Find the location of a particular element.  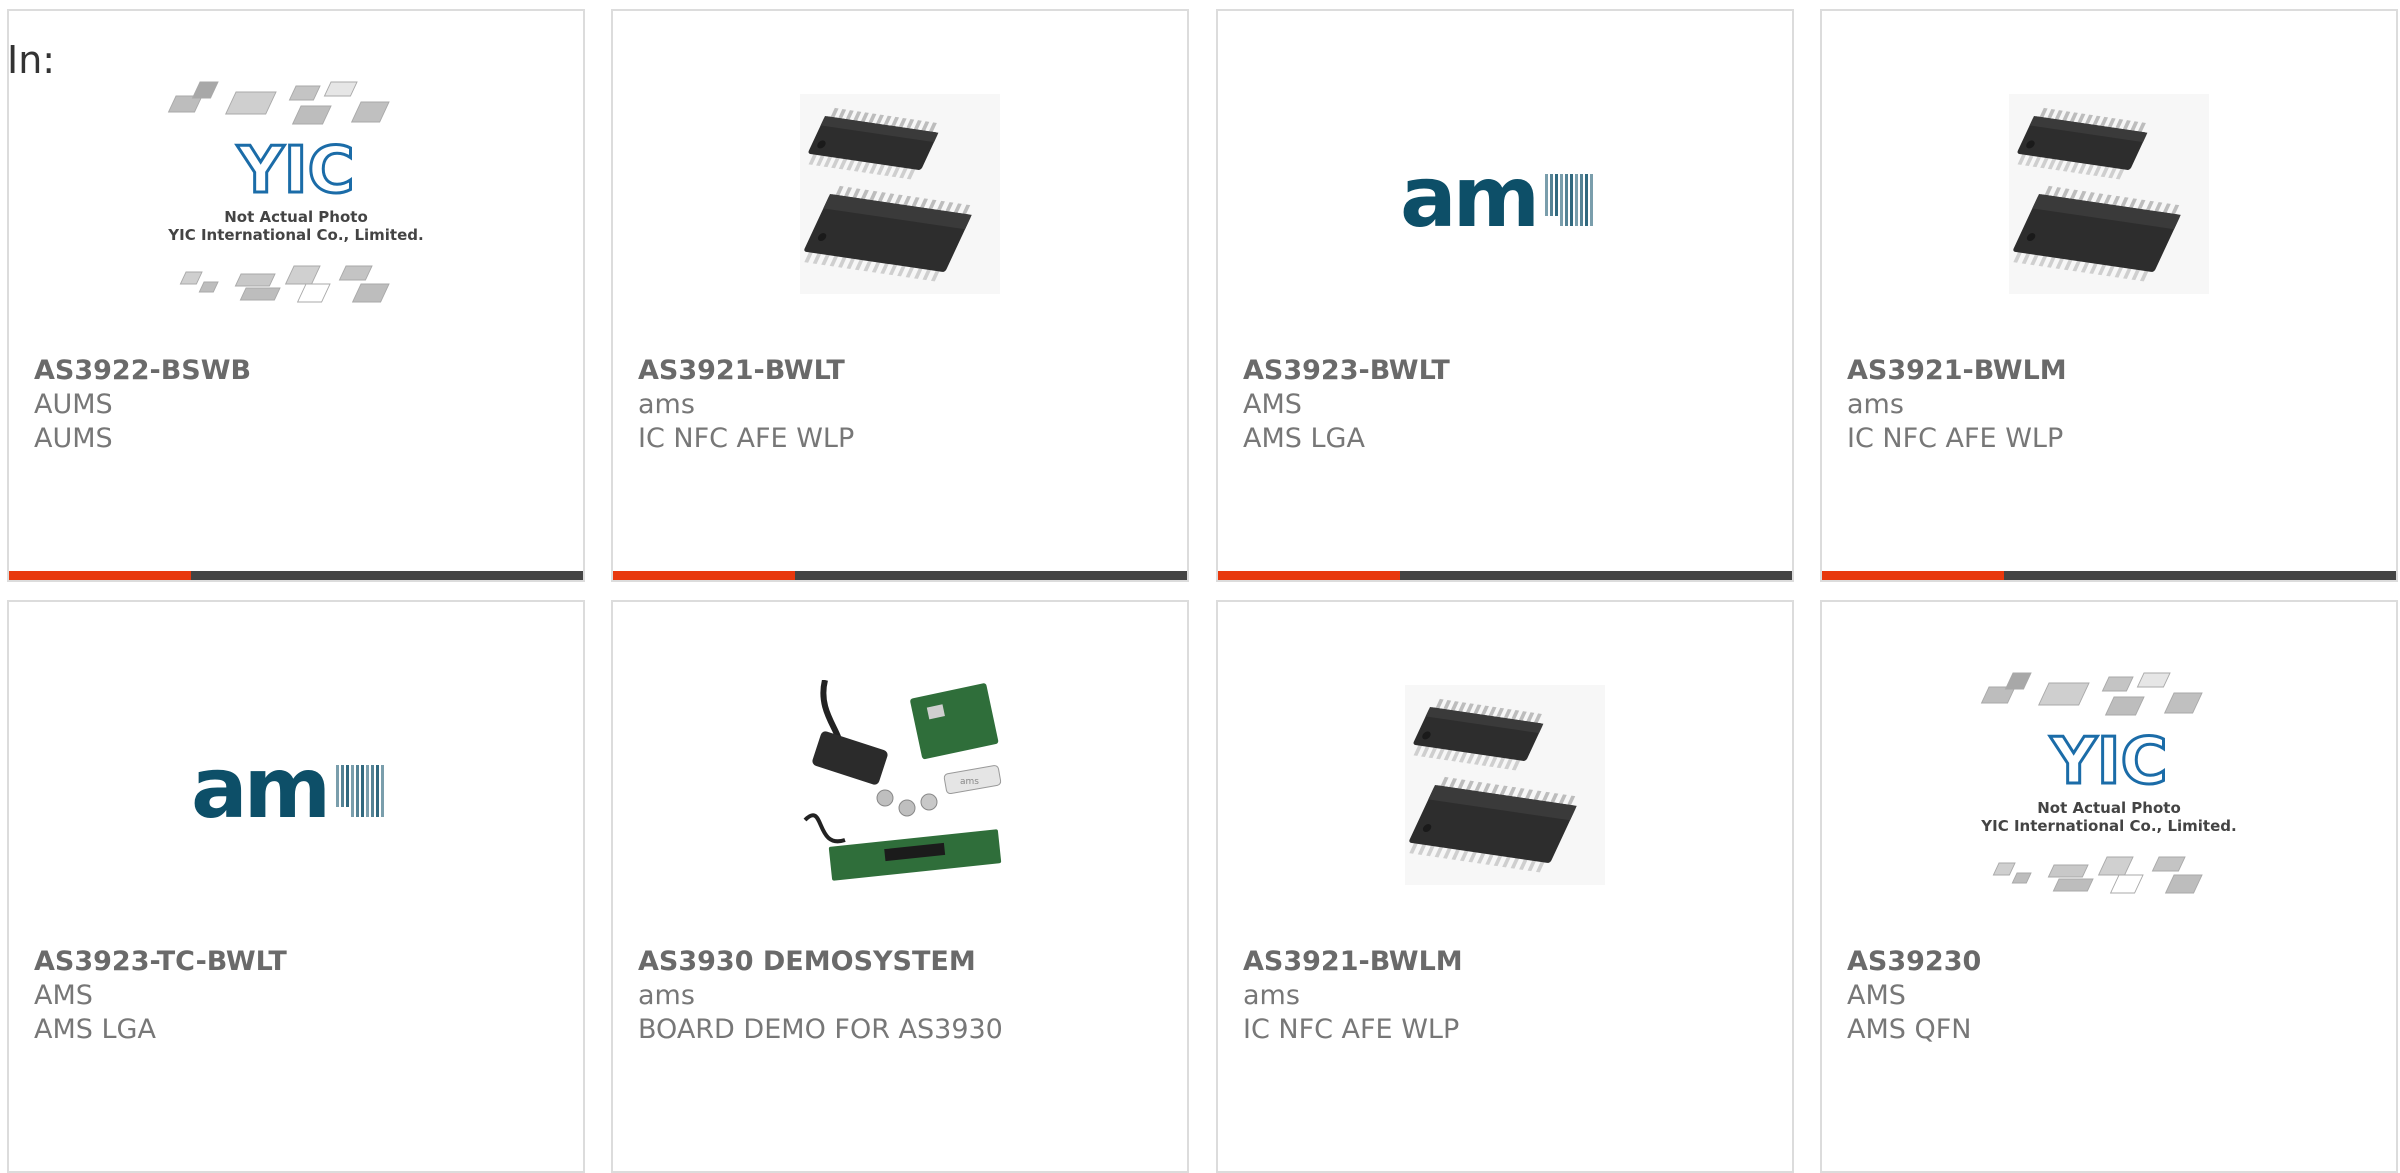

description: AMS QFN is located at coordinates (1909, 1029).